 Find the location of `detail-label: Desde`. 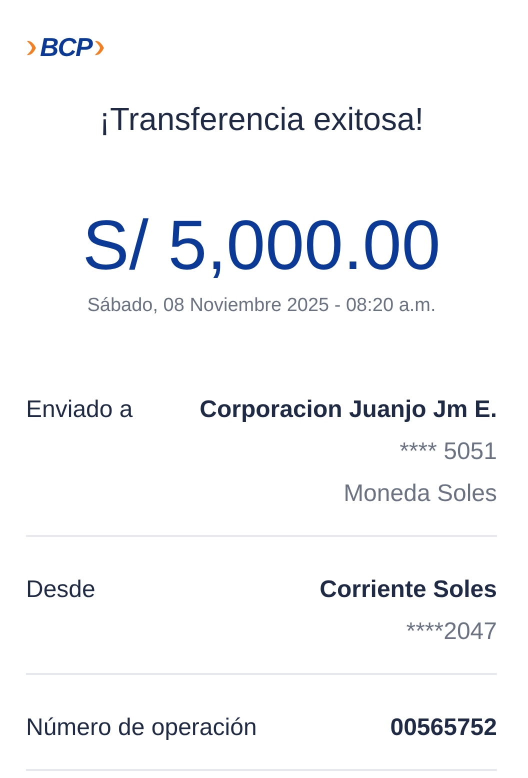

detail-label: Desde is located at coordinates (61, 590).